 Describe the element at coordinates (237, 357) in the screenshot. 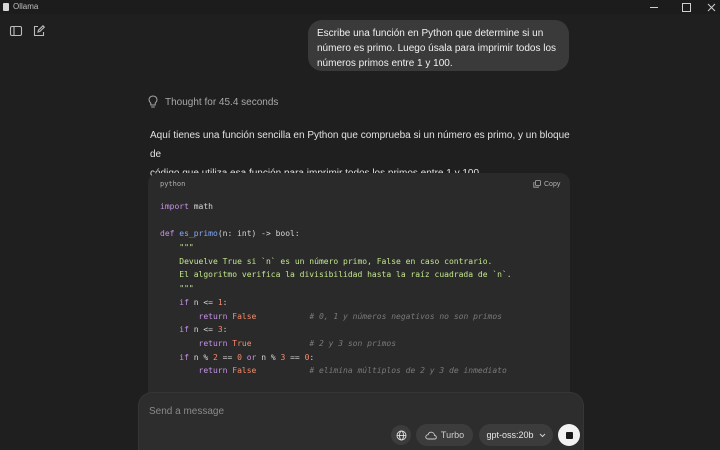

I see `code-line: if n % 2 == 0 or n % 3 == 0:` at that location.